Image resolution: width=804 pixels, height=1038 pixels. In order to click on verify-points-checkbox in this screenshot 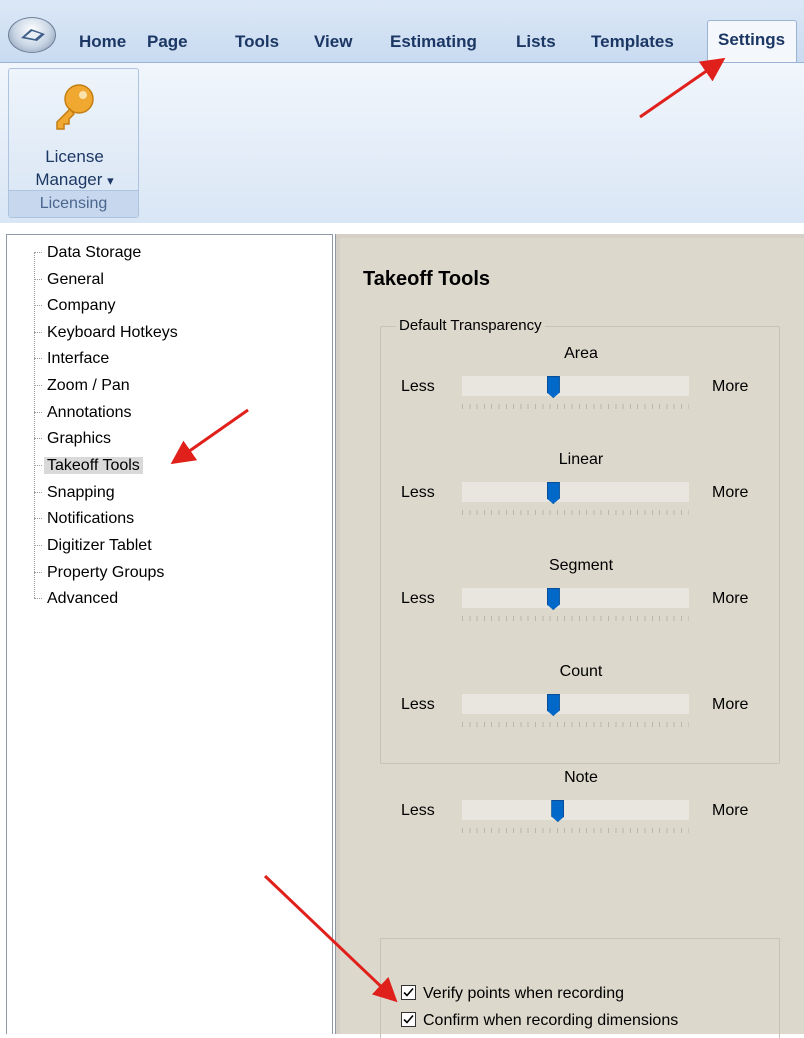, I will do `click(408, 992)`.